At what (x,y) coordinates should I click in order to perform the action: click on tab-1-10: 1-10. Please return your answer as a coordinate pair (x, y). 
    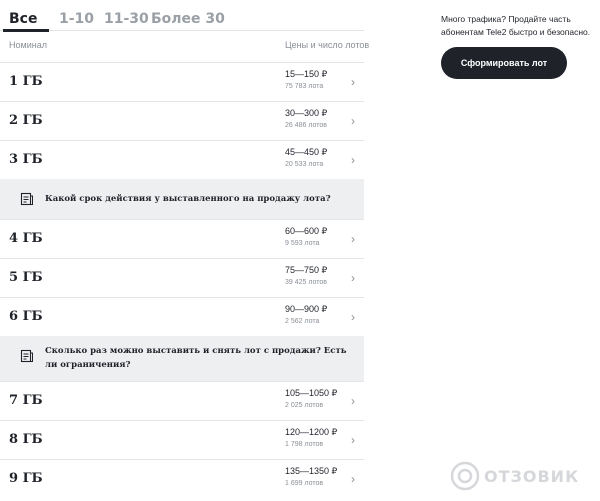
    Looking at the image, I should click on (76, 19).